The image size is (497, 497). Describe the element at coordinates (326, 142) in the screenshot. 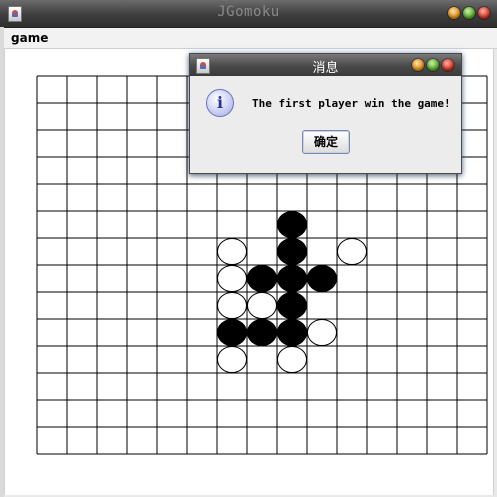

I see `ok-button: 确定` at that location.